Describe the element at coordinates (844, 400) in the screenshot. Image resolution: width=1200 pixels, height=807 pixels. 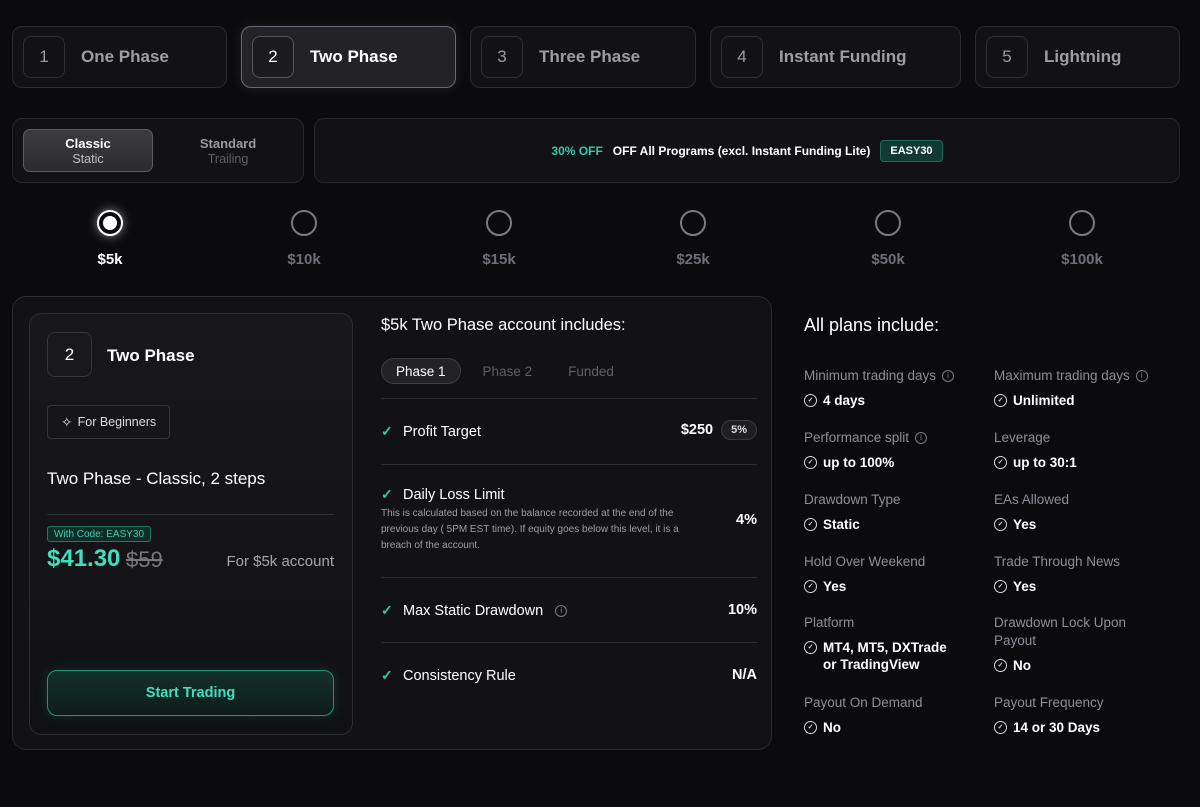
I see `feature-value-text: 4 days` at that location.